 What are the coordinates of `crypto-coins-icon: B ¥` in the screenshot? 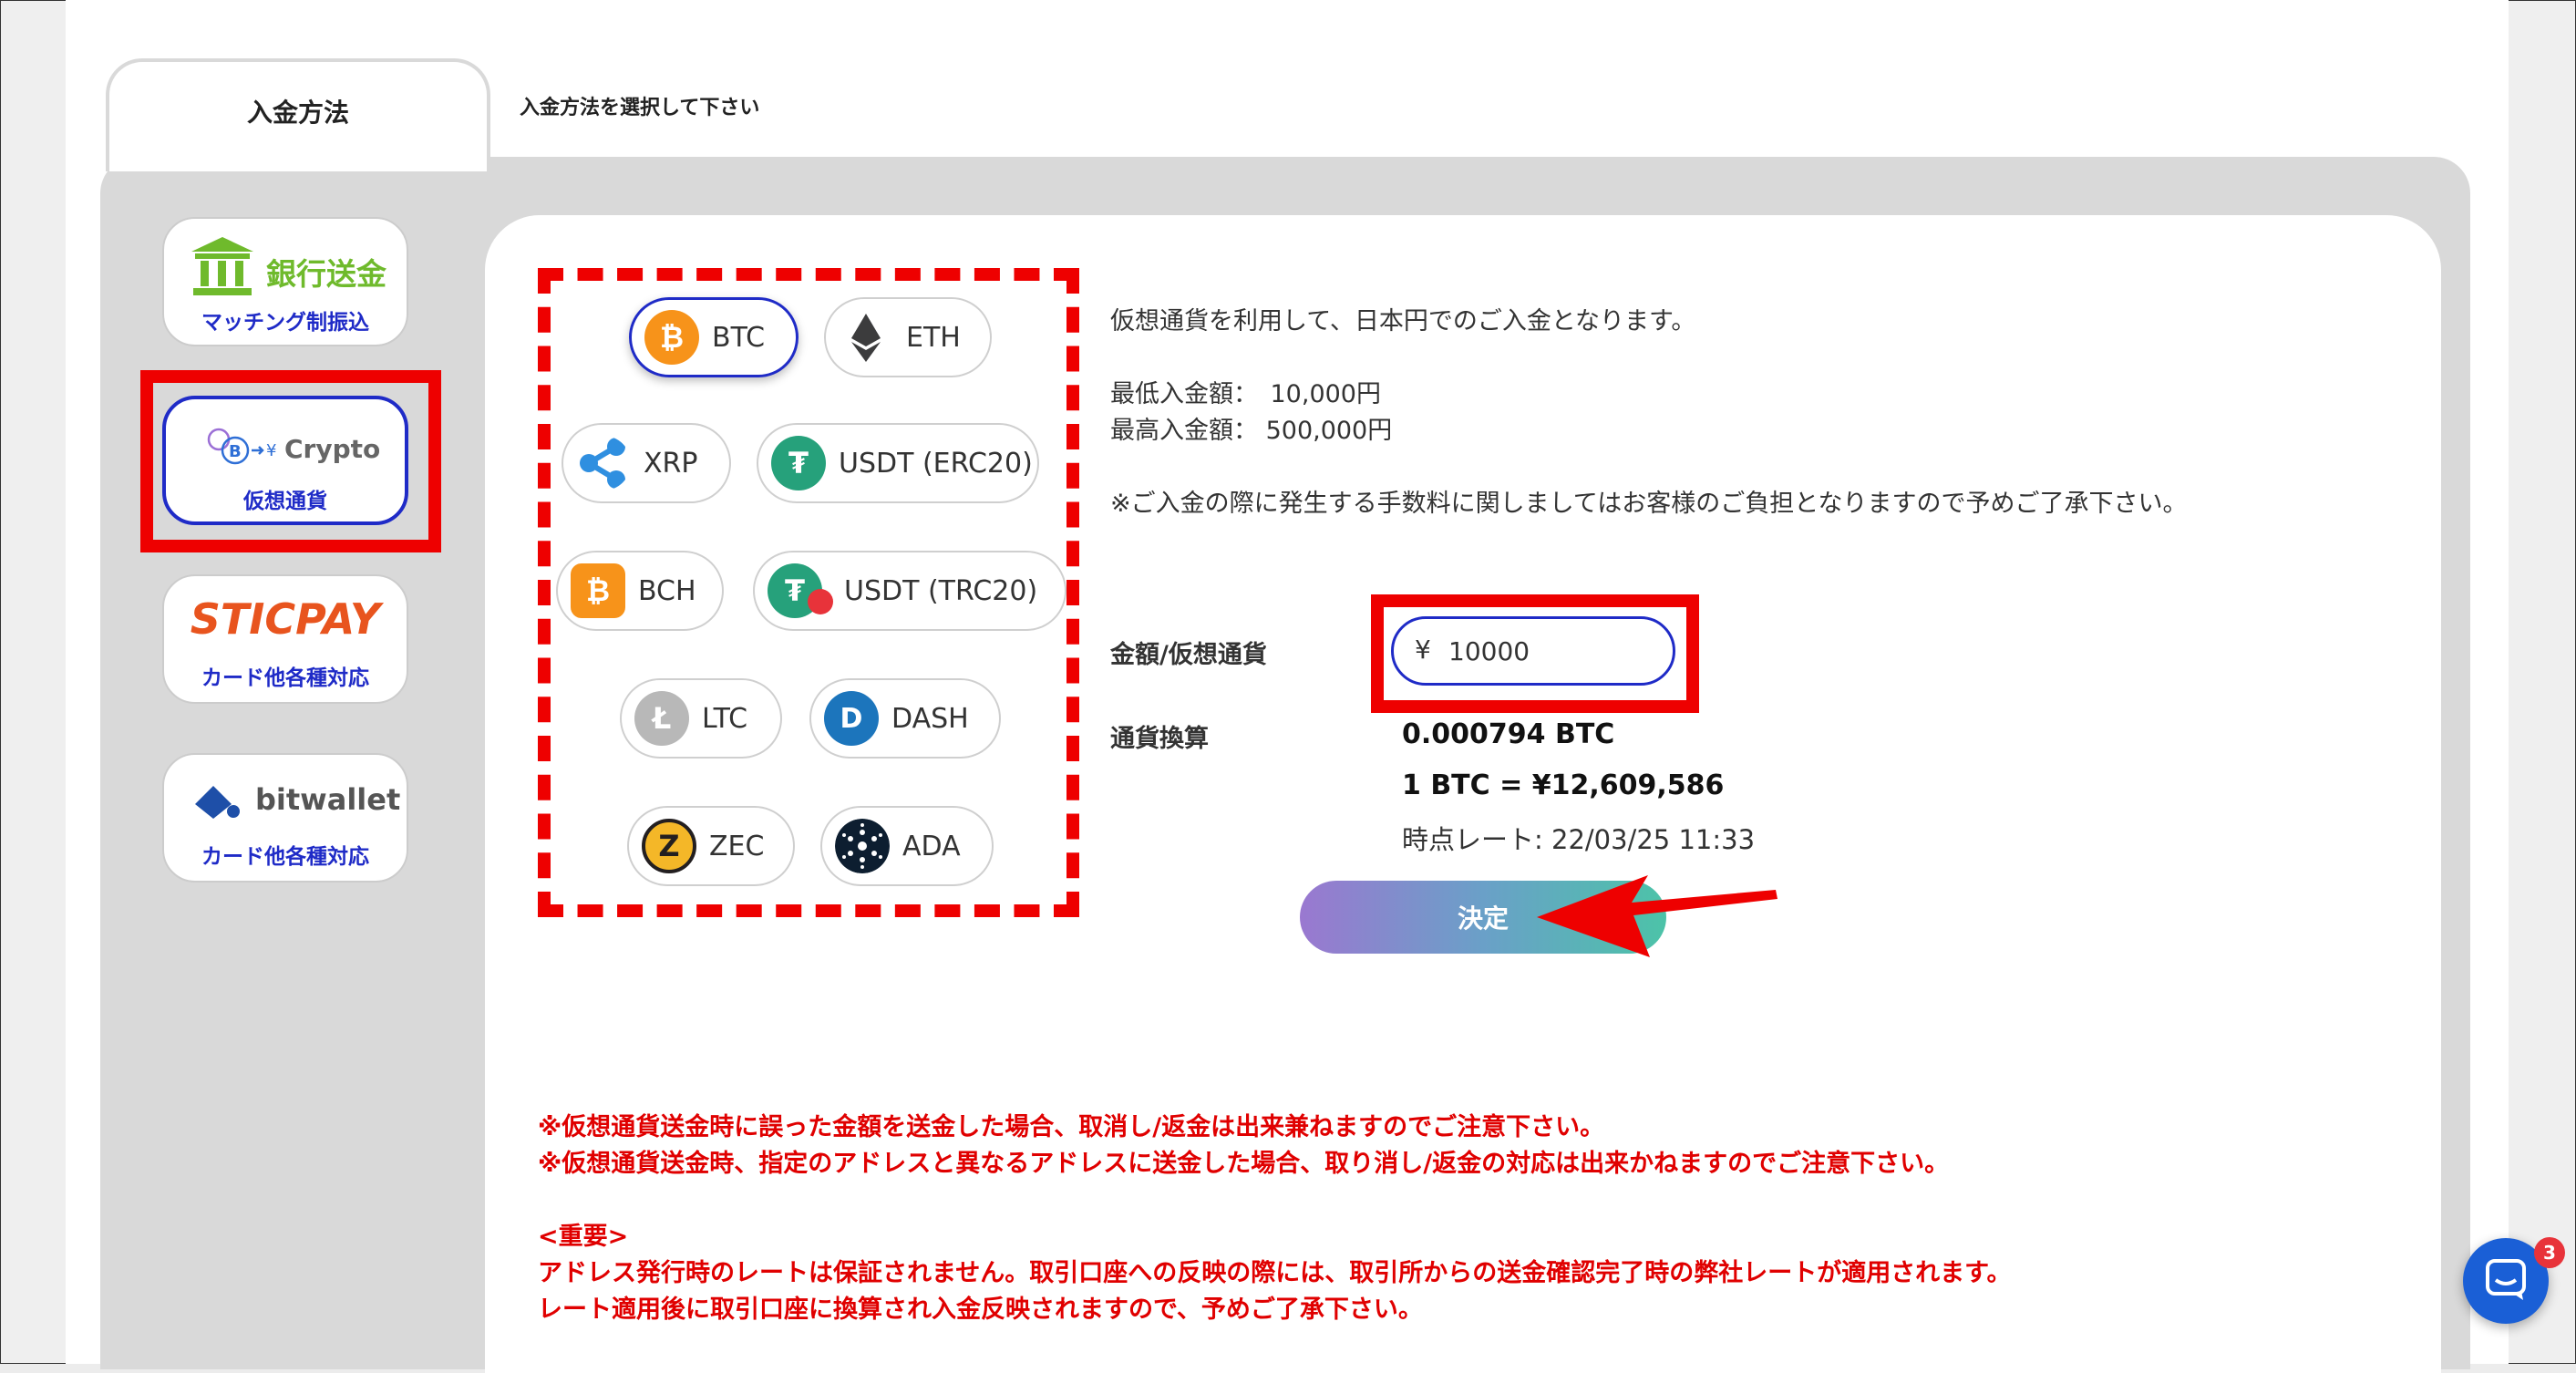 It's located at (241, 446).